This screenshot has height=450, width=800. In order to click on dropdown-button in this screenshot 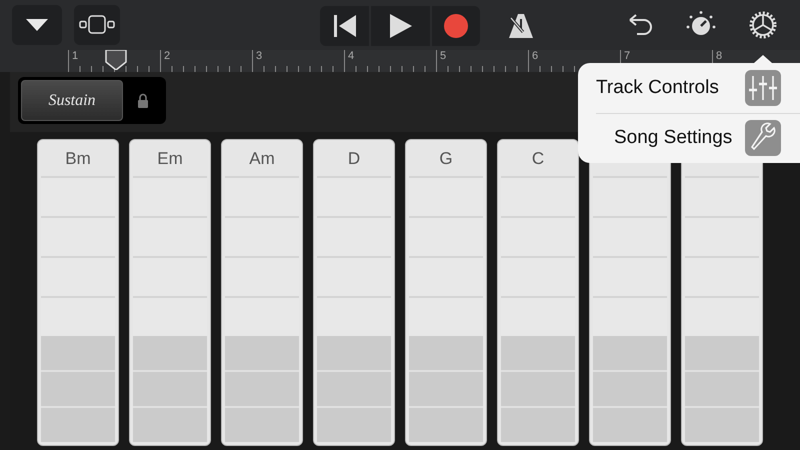, I will do `click(37, 25)`.